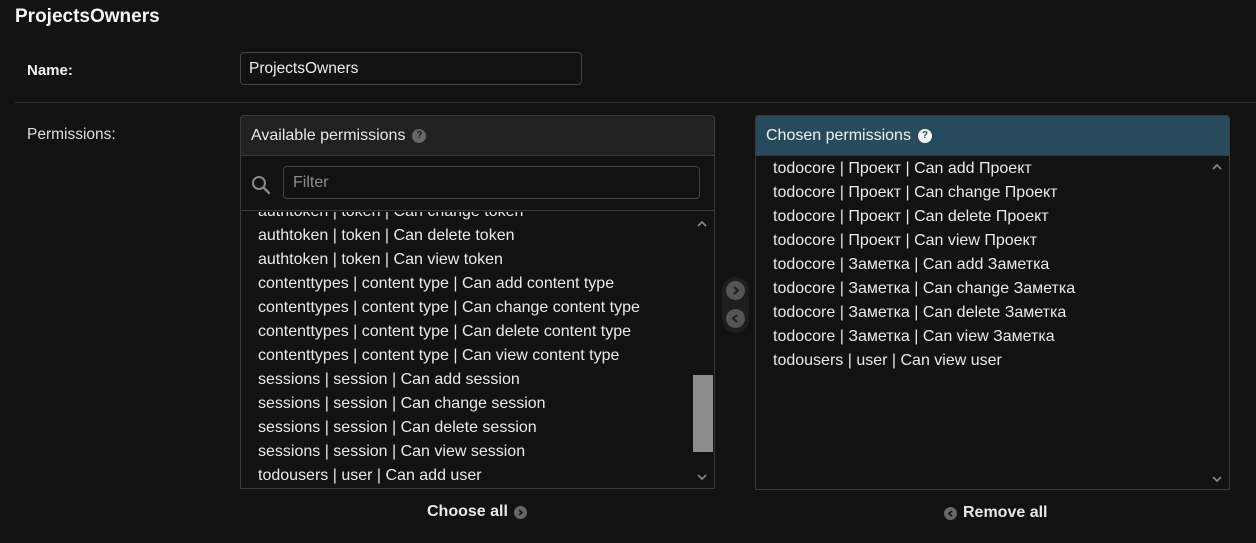 The image size is (1256, 543). What do you see at coordinates (735, 305) in the screenshot?
I see `selector-buttons` at bounding box center [735, 305].